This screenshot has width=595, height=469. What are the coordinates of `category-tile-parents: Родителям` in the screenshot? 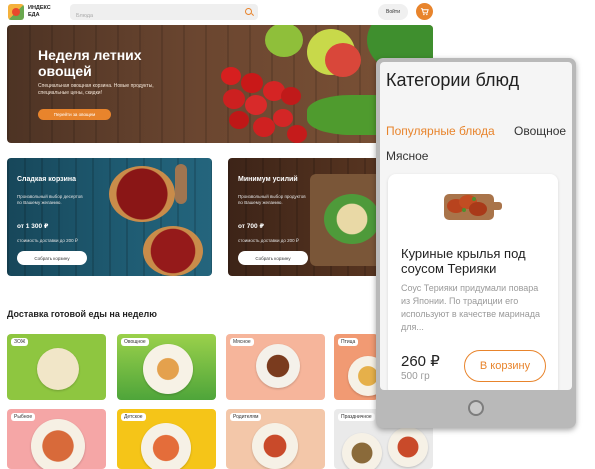 It's located at (275, 439).